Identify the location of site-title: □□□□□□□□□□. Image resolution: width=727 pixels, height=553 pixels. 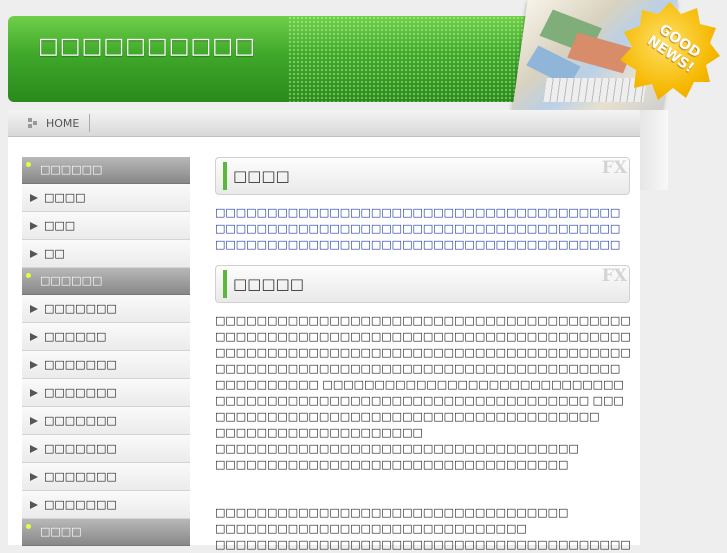
(147, 46).